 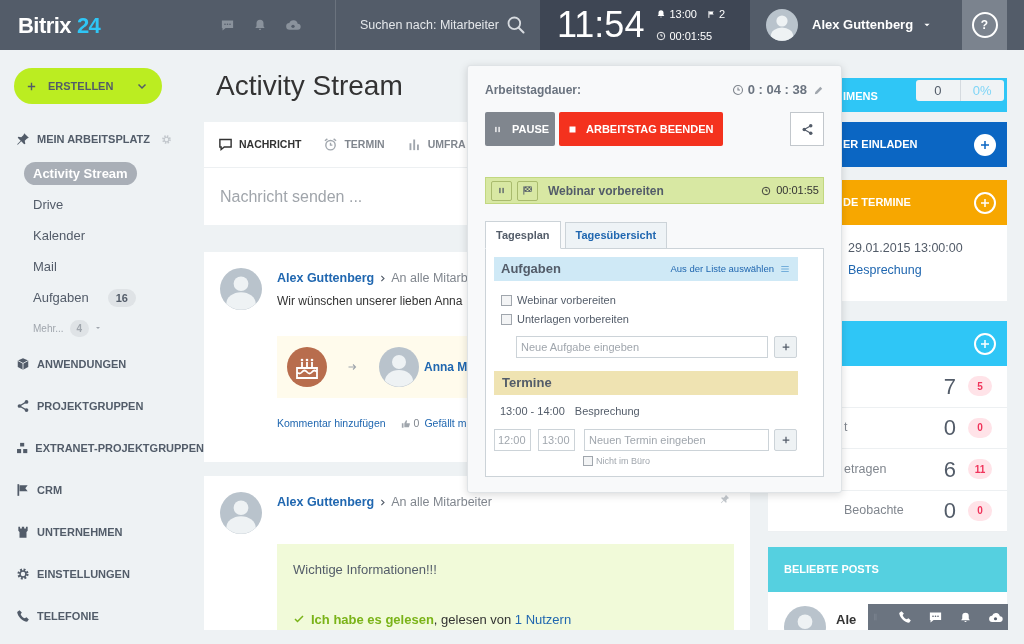 What do you see at coordinates (520, 129) in the screenshot?
I see `pause-button: PAUSE` at bounding box center [520, 129].